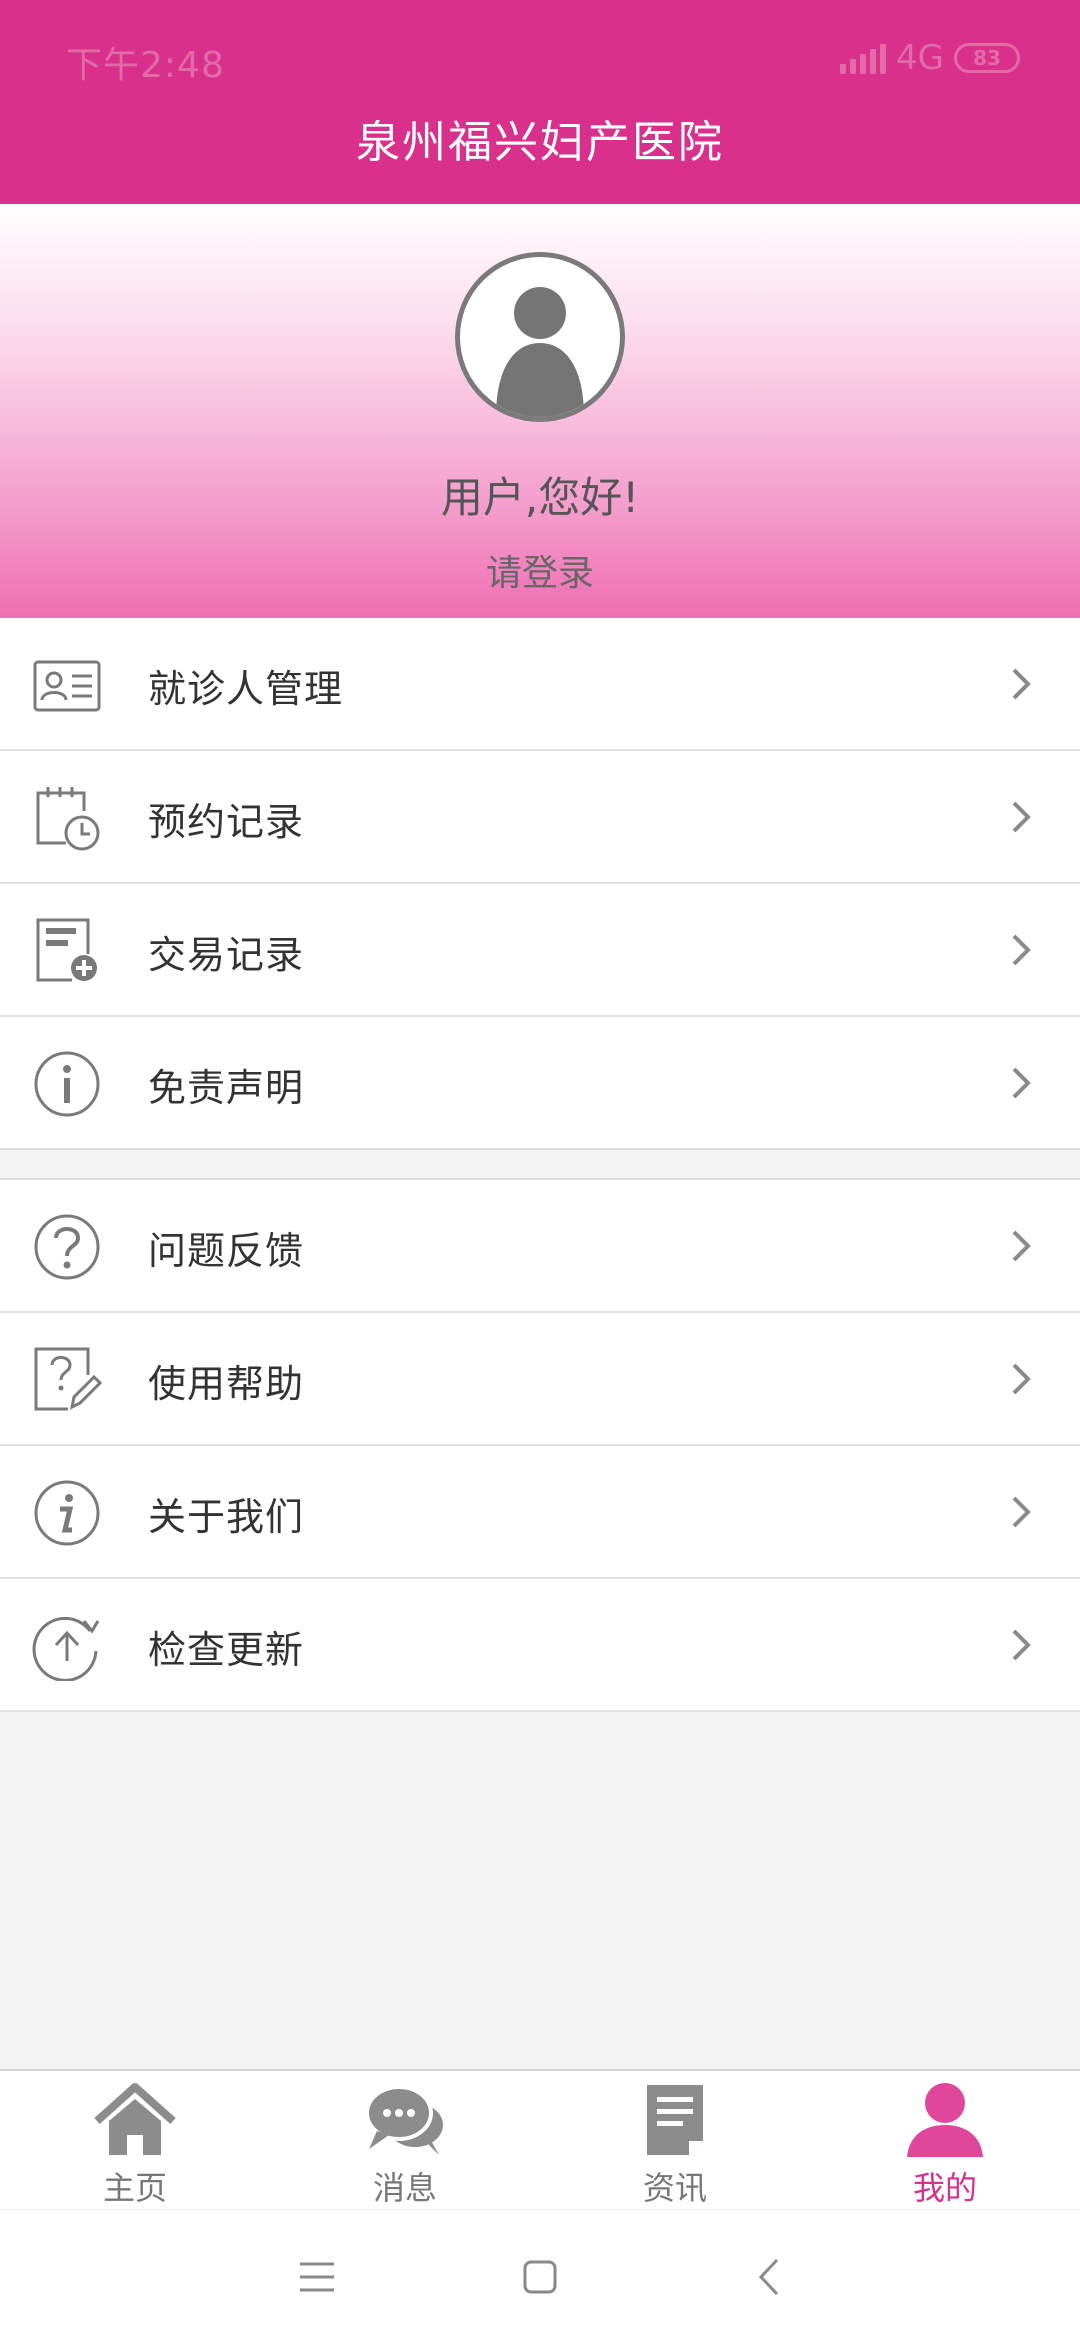 This screenshot has height=2340, width=1080. I want to click on menu-item-transactions: 交易记录, so click(540, 950).